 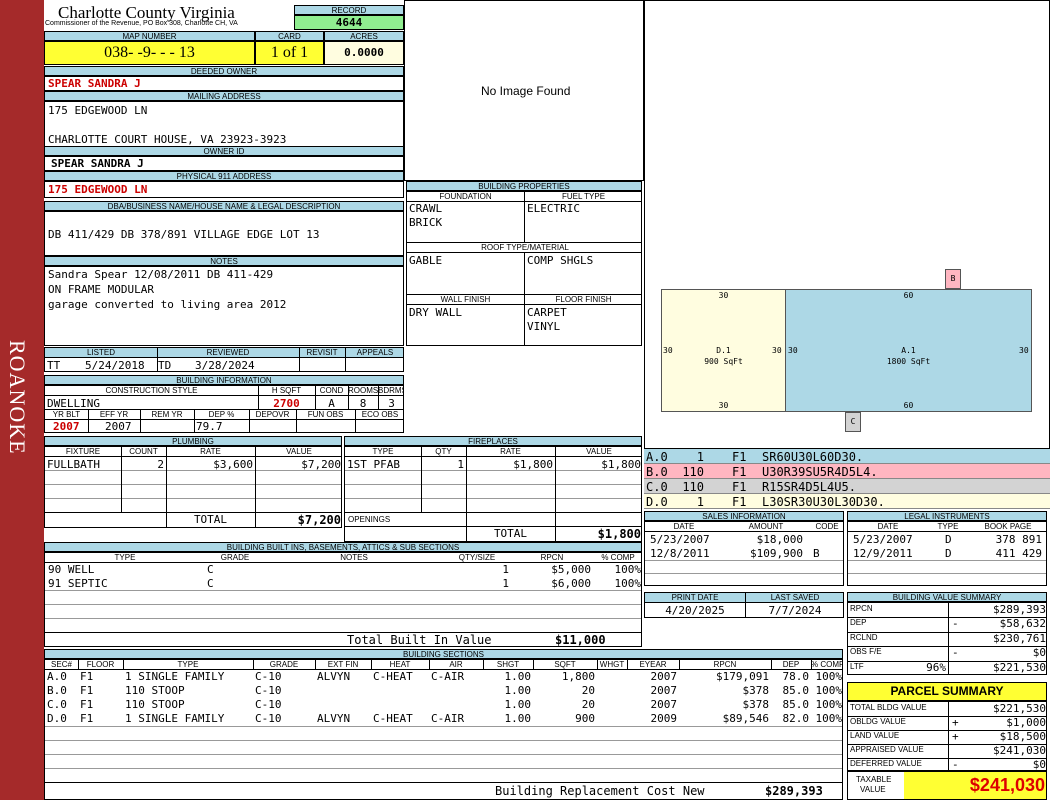 I want to click on physical-address-label: PHYSICAL 911 ADDRESS, so click(x=224, y=176).